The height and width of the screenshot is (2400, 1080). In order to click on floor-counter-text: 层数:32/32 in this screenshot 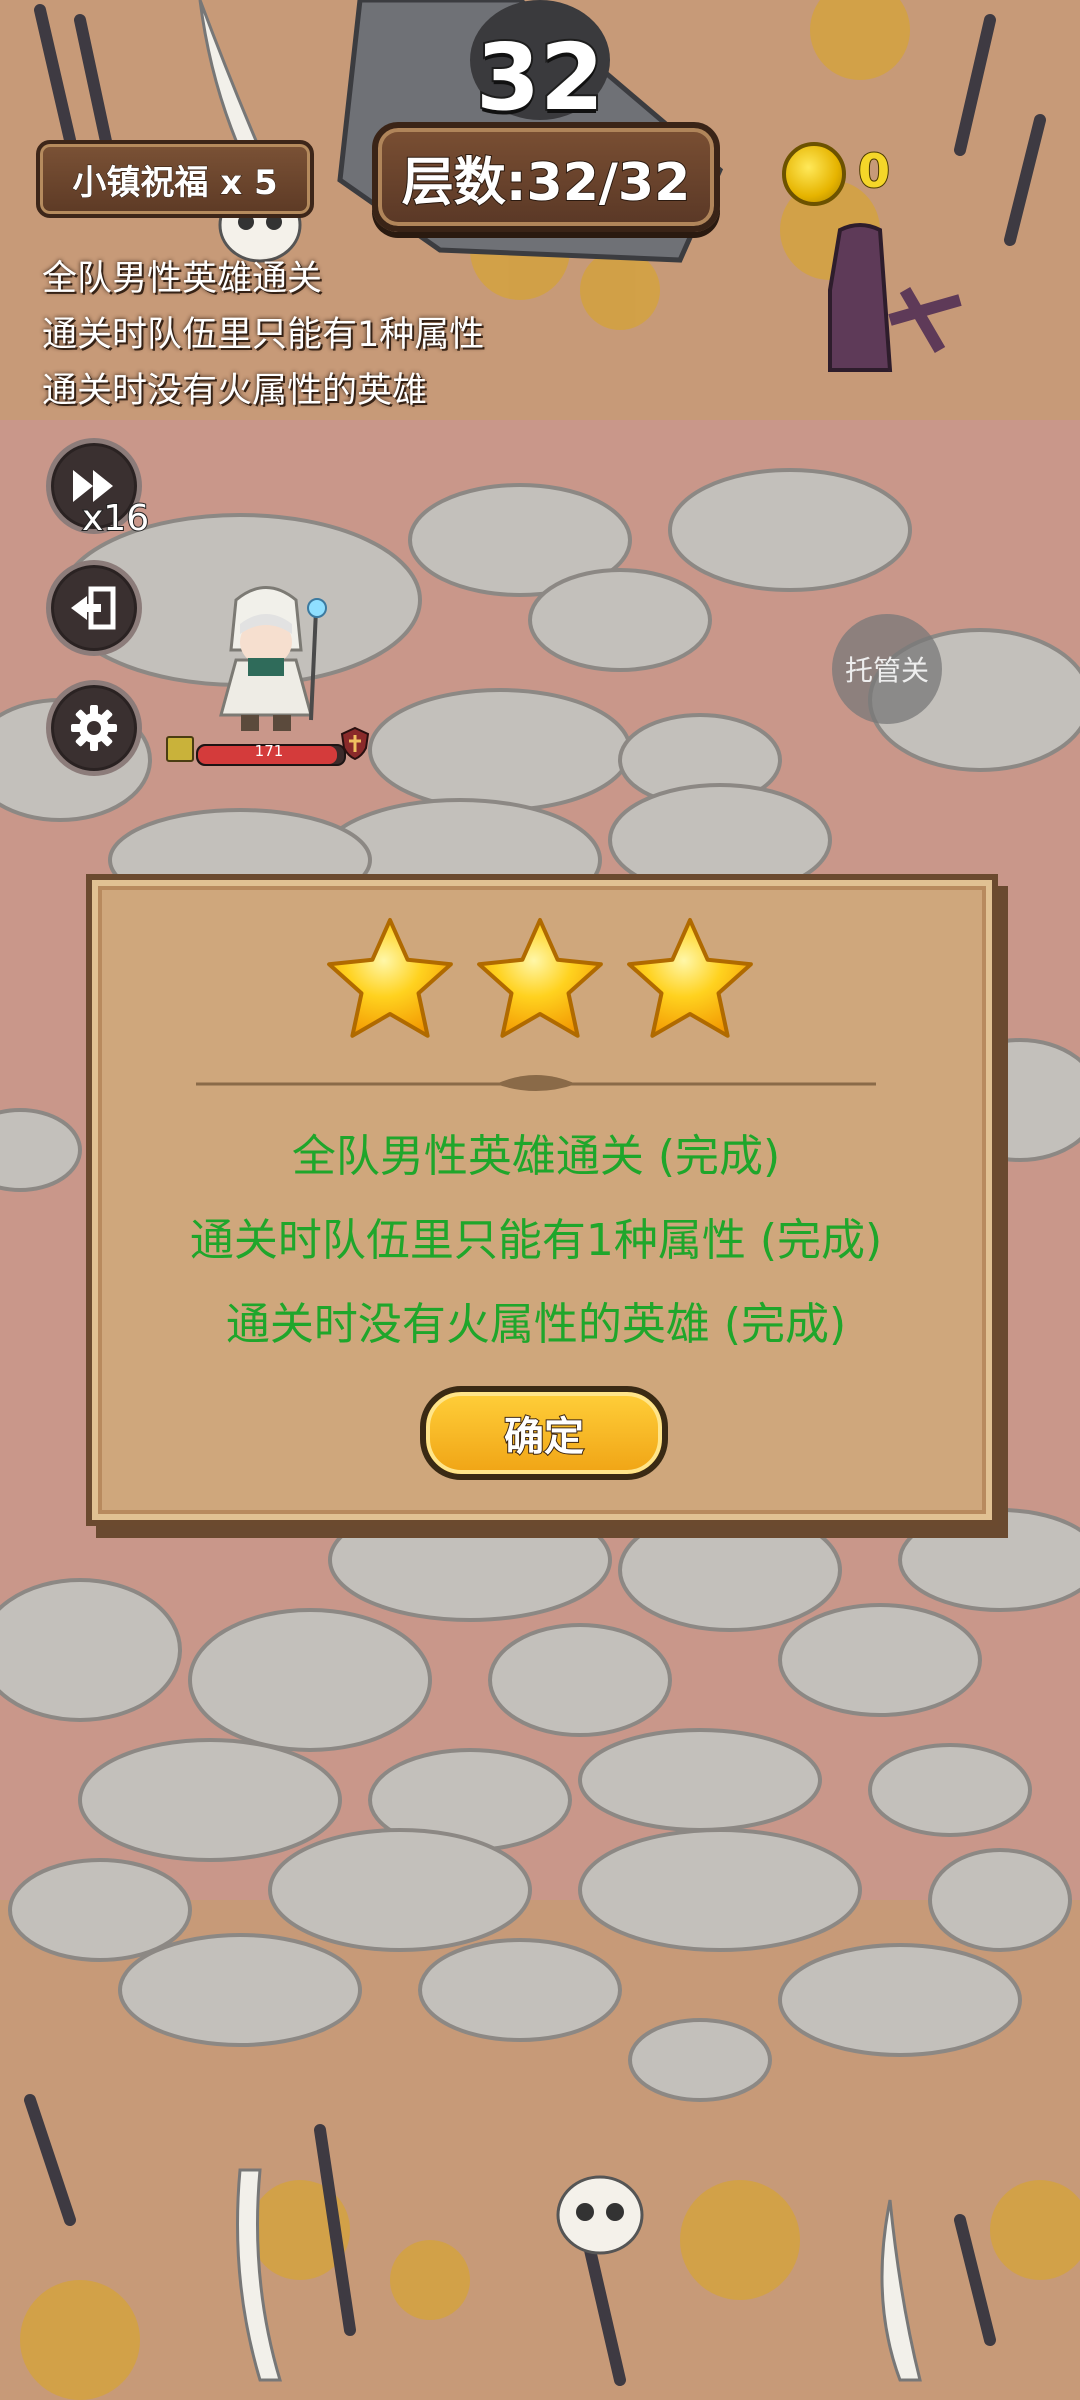, I will do `click(546, 183)`.